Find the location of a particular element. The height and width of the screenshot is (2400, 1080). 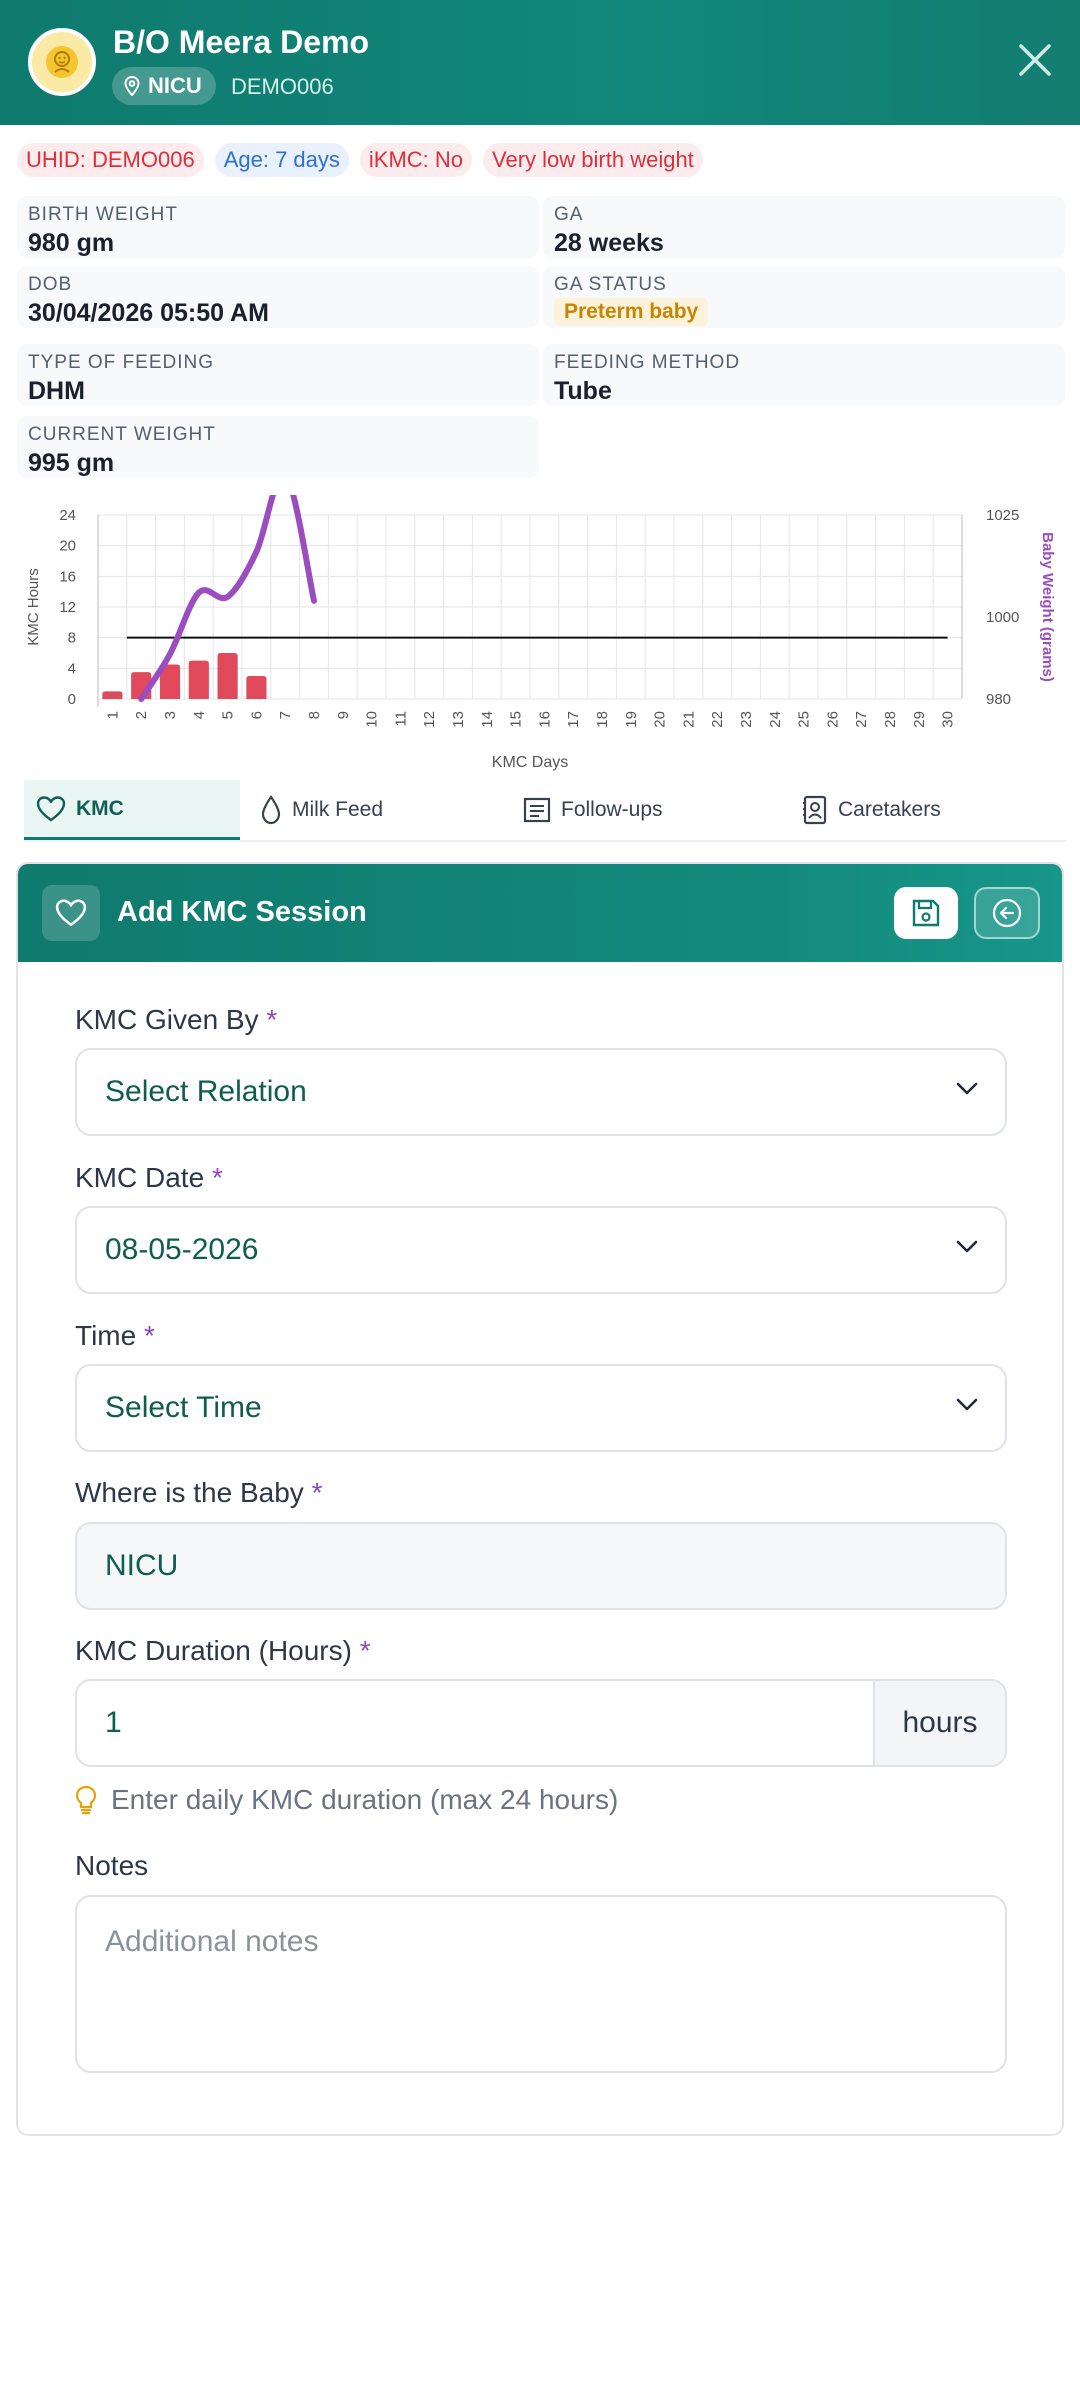

ga-status-label: GA STATUS is located at coordinates (610, 284).